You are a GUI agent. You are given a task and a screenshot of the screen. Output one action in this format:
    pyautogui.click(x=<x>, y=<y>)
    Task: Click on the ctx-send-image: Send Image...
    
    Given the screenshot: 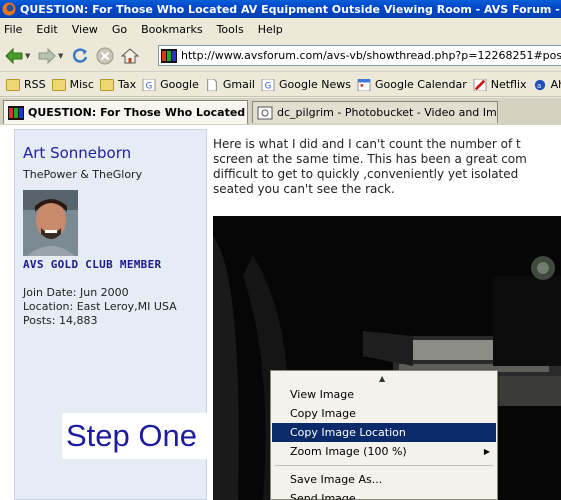 What is the action you would take?
    pyautogui.click(x=384, y=494)
    